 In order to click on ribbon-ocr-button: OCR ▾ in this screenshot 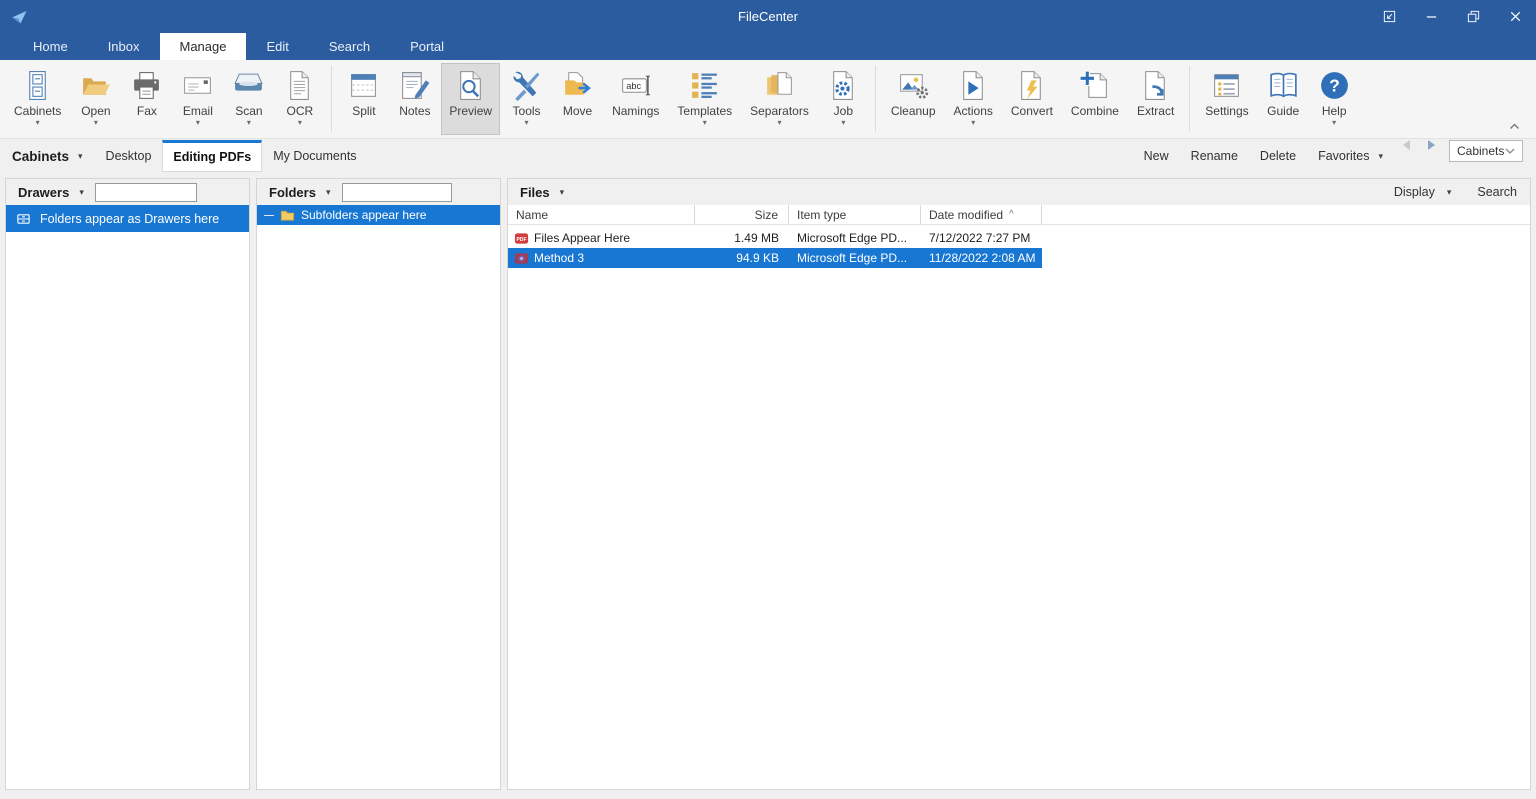, I will do `click(299, 99)`.